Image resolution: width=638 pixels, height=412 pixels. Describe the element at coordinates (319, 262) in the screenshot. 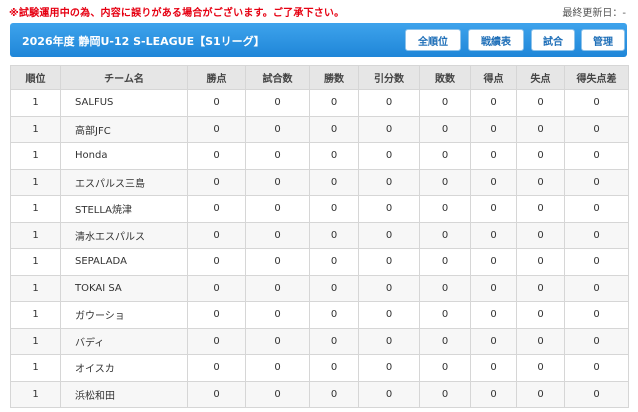

I see `table-row: 1 SEPALADA 0 0 0 0 0 0 0 0` at that location.